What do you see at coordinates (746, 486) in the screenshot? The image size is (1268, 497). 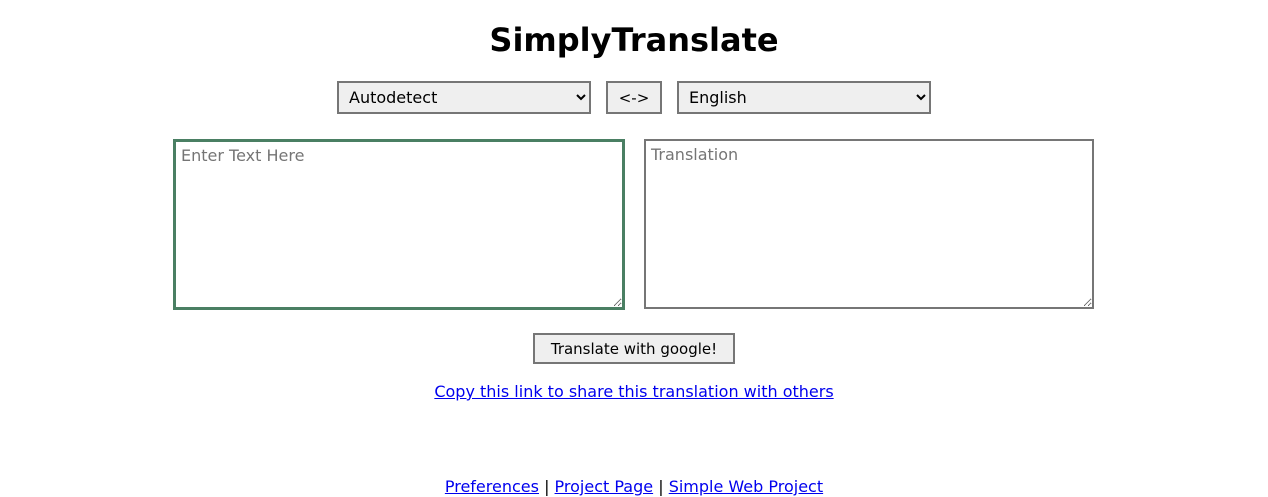 I see `footer-link-simple-web-project: Simple Web Project` at bounding box center [746, 486].